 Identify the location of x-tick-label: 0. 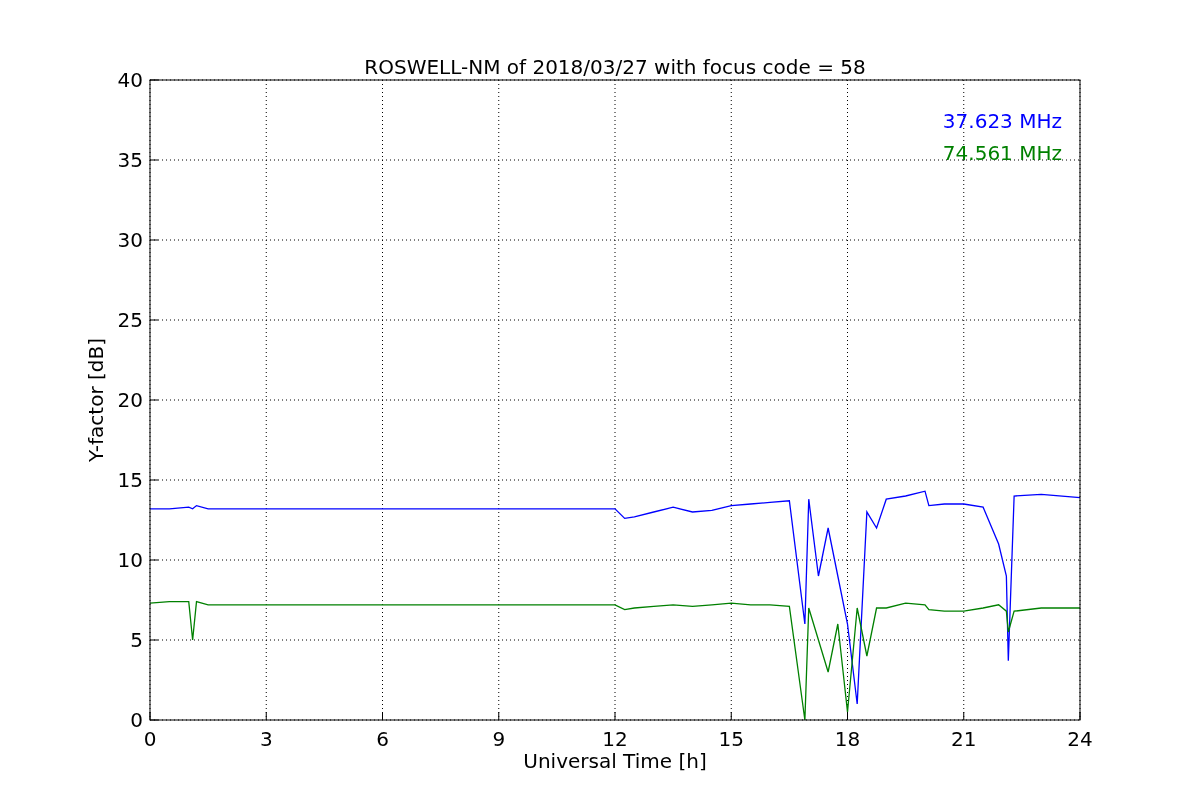
(150, 739).